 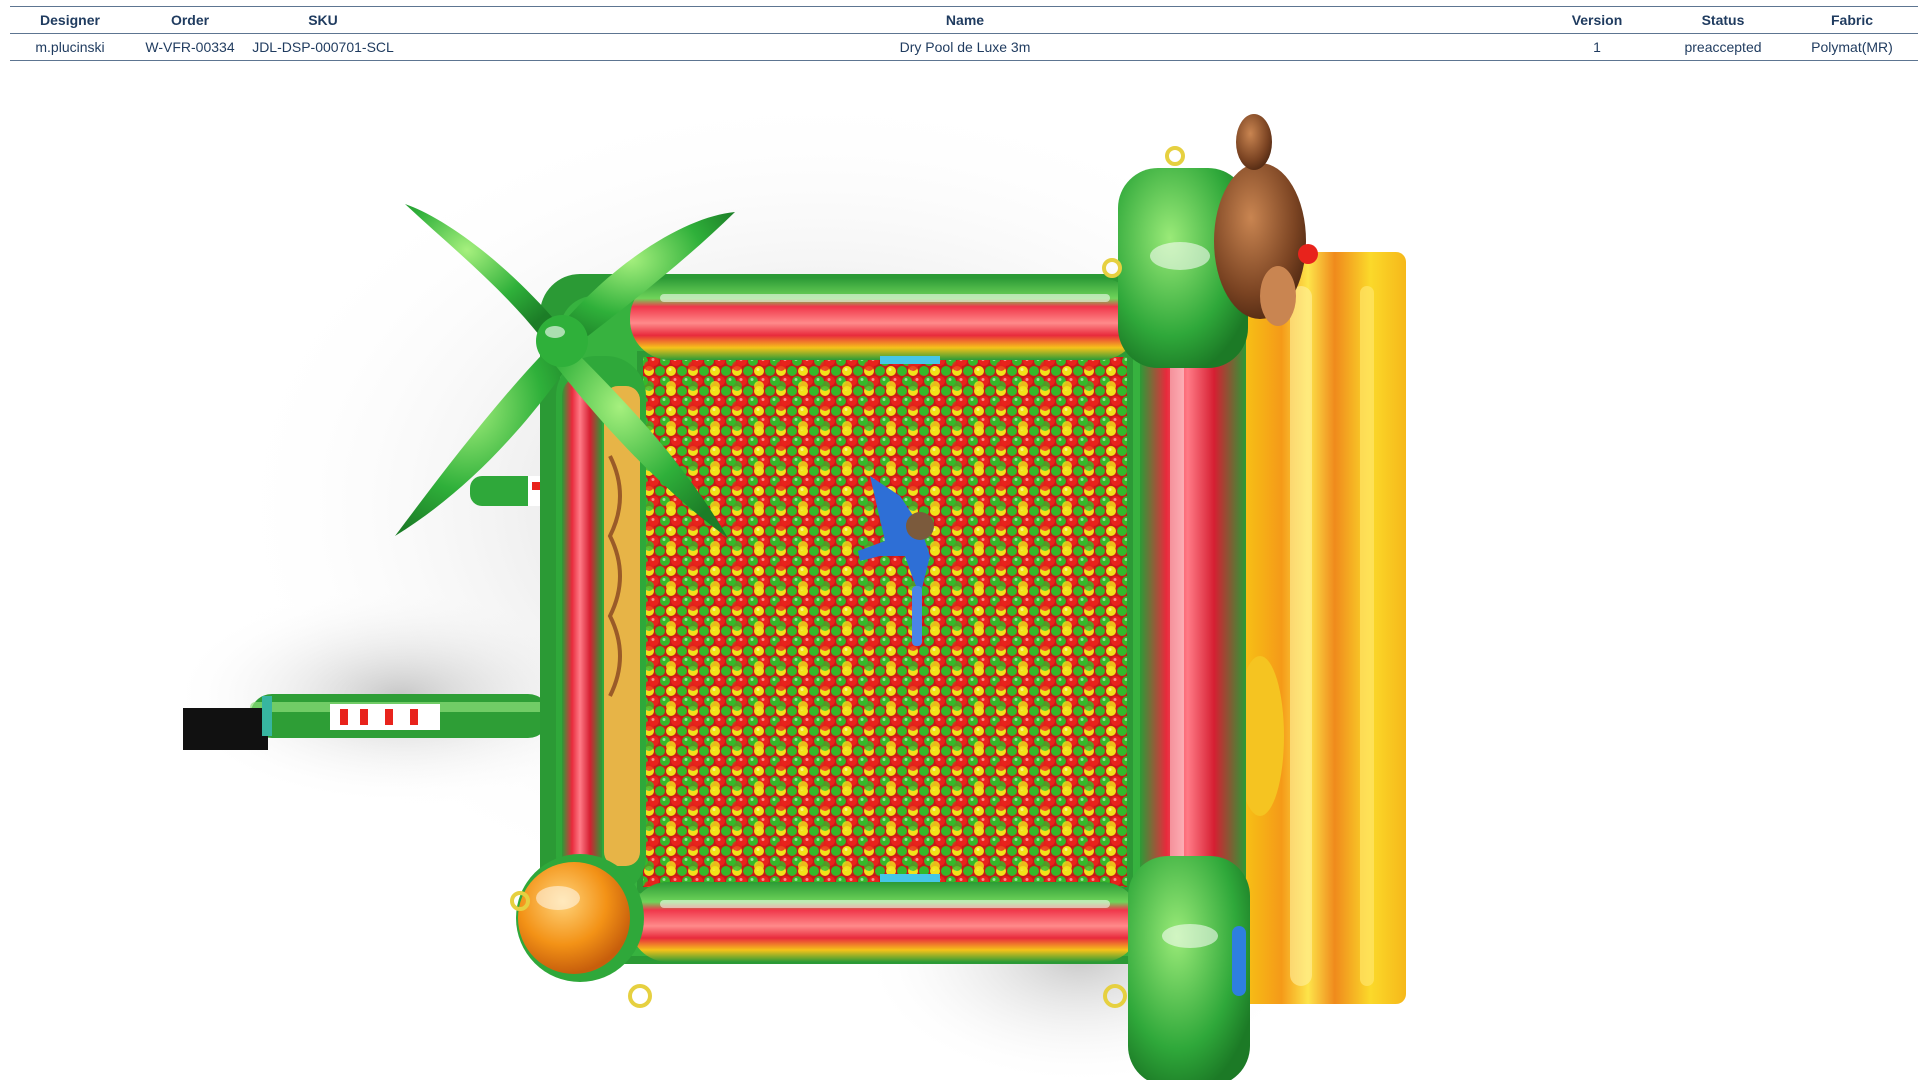 What do you see at coordinates (1193, 606) in the screenshot?
I see `right-wall-tube` at bounding box center [1193, 606].